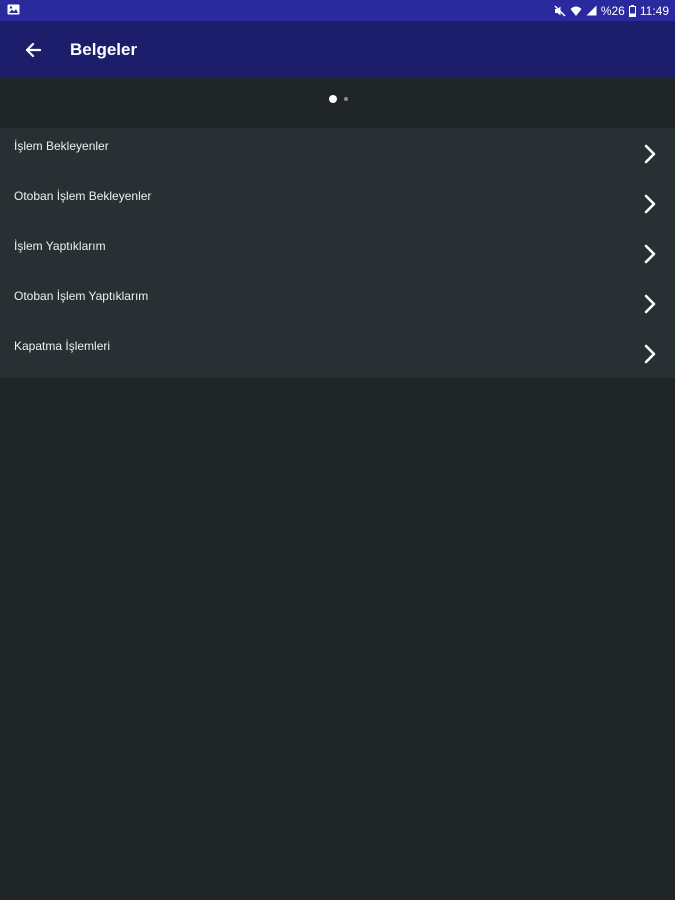  Describe the element at coordinates (104, 49) in the screenshot. I see `page-title: Belgeler` at that location.